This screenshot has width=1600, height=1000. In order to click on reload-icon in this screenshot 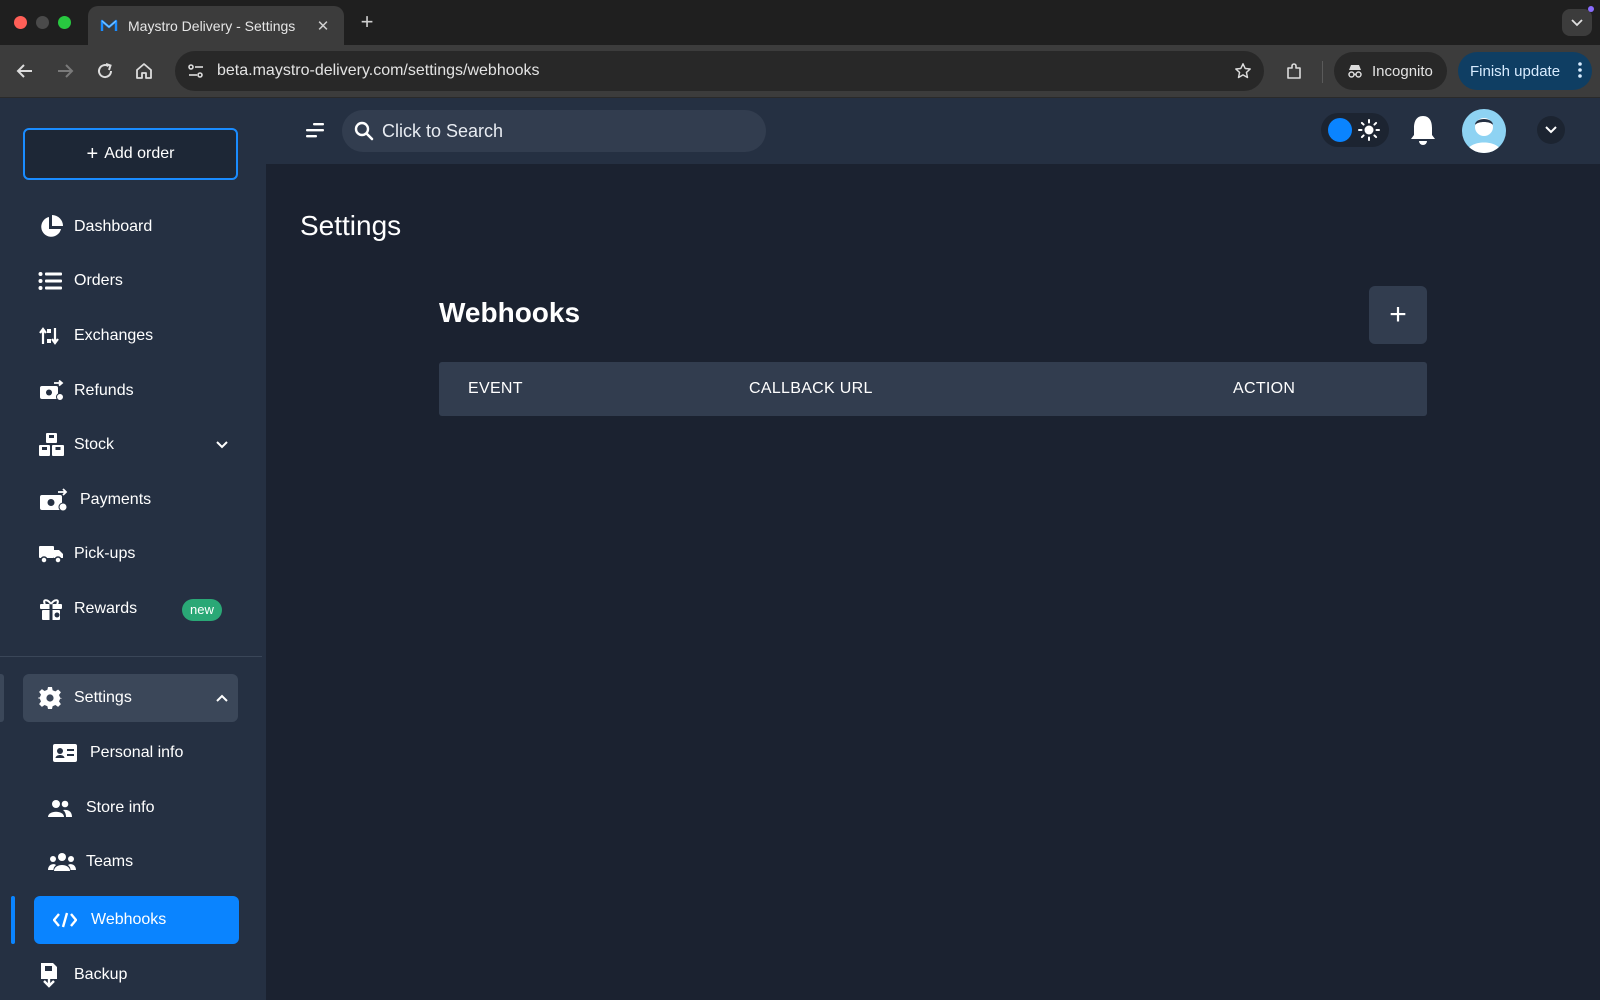, I will do `click(105, 71)`.